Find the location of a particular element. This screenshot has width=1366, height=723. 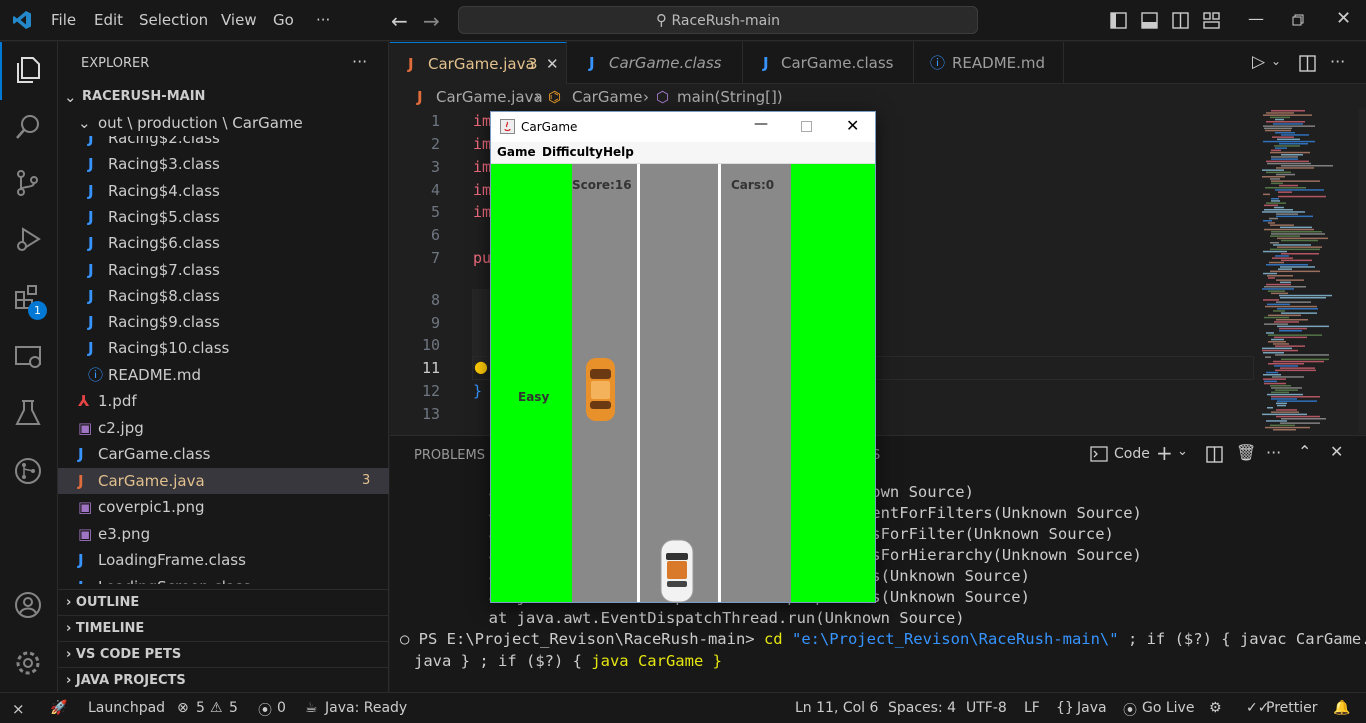

section-outline: › OUTLINE is located at coordinates (223, 602).